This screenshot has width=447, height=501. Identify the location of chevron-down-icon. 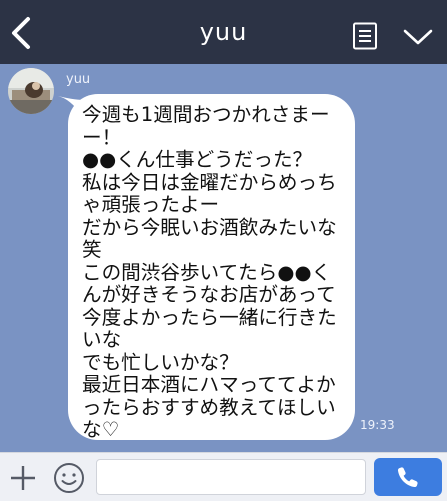
(418, 37).